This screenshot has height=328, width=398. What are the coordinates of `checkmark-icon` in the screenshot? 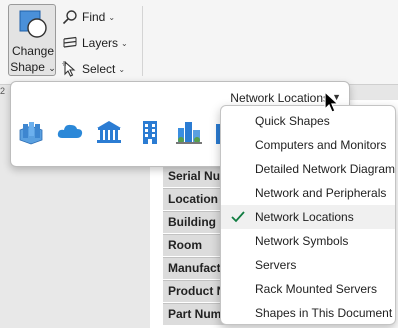 It's located at (238, 217).